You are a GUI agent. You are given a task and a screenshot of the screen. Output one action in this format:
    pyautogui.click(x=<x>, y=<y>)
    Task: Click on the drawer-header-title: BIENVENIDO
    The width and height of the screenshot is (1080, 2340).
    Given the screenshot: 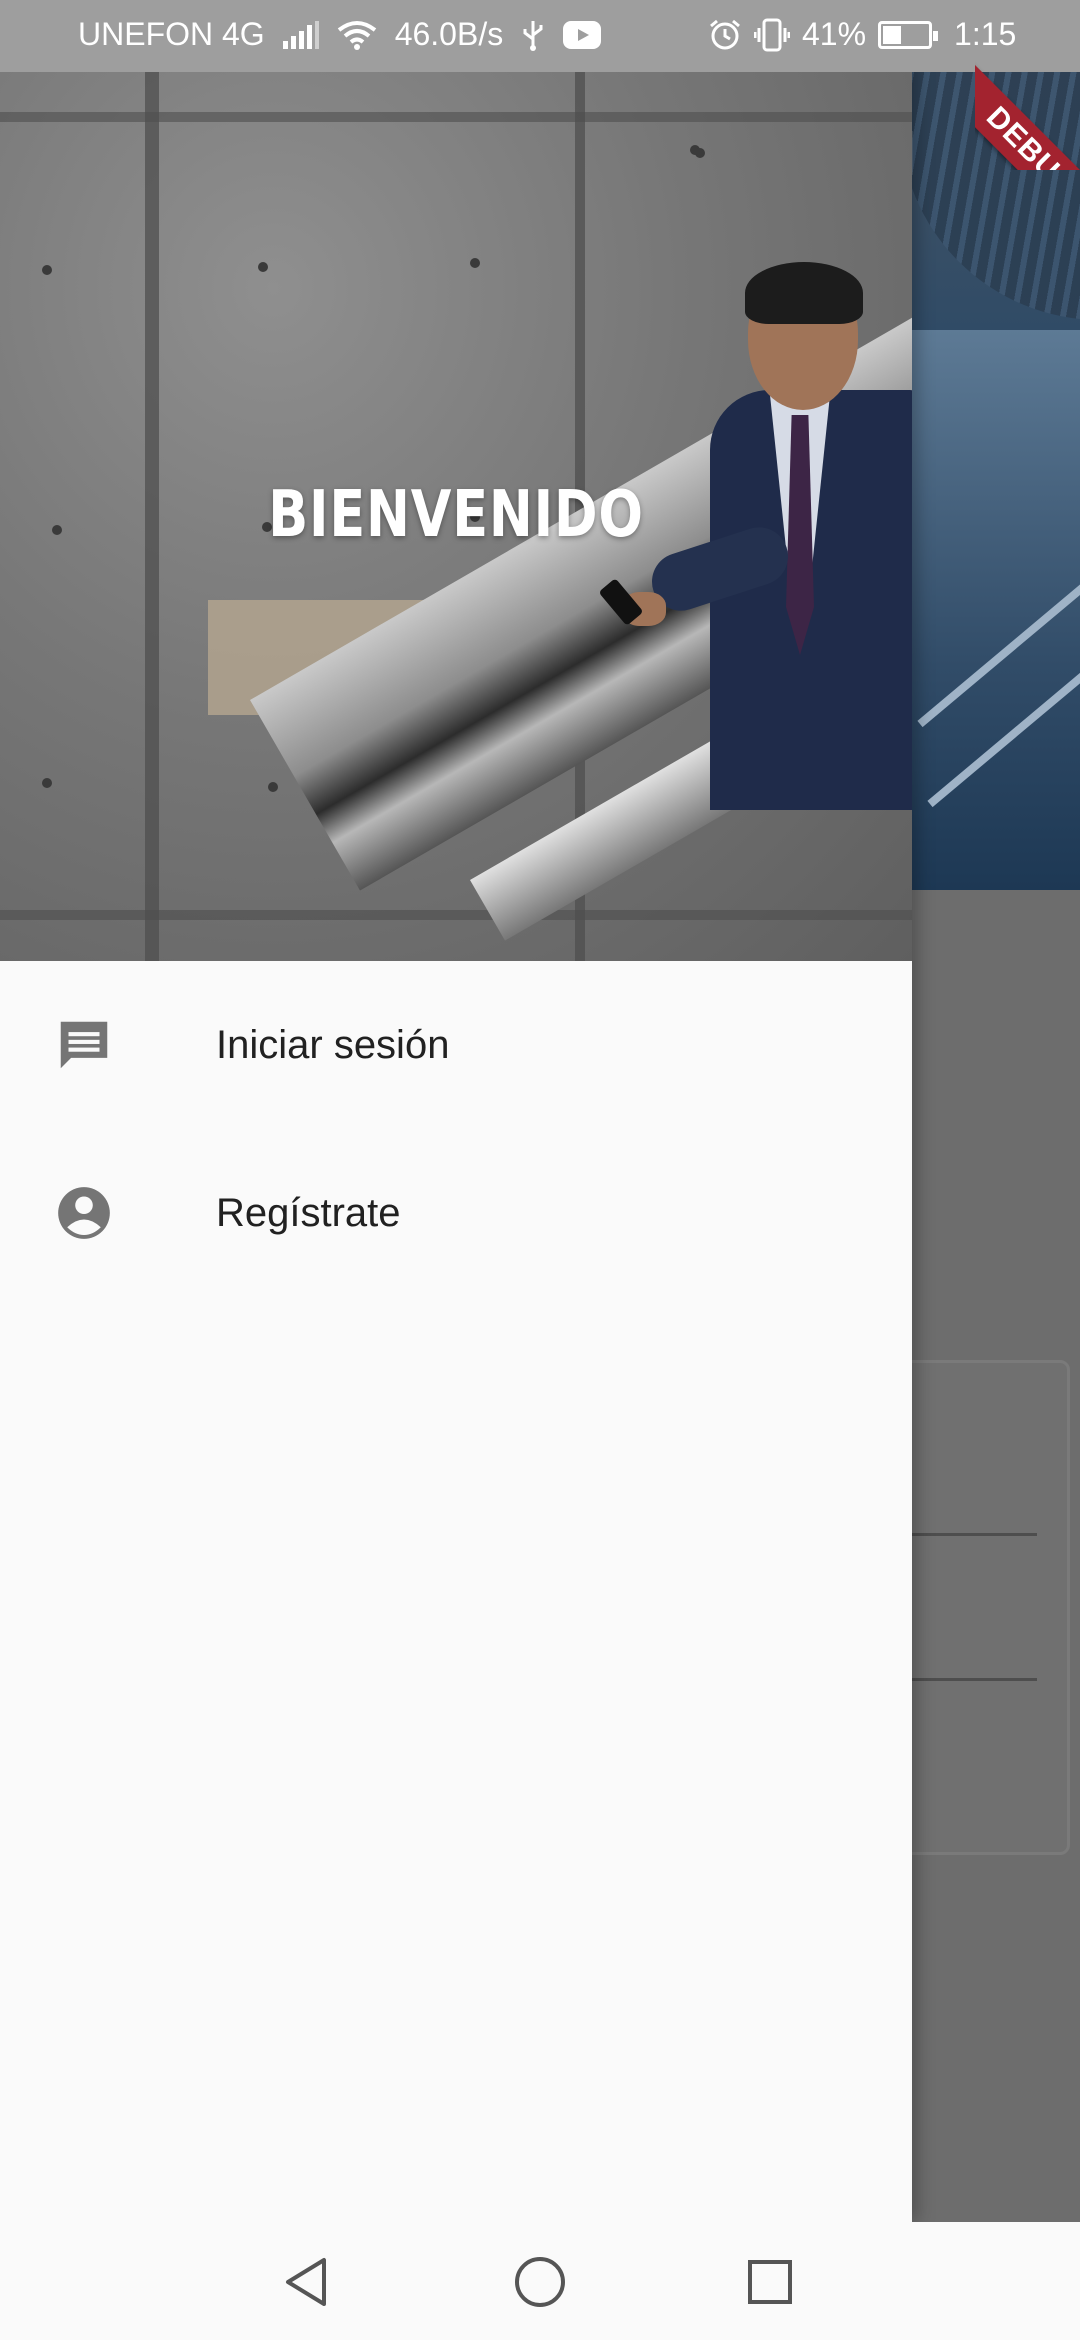 What is the action you would take?
    pyautogui.click(x=456, y=515)
    